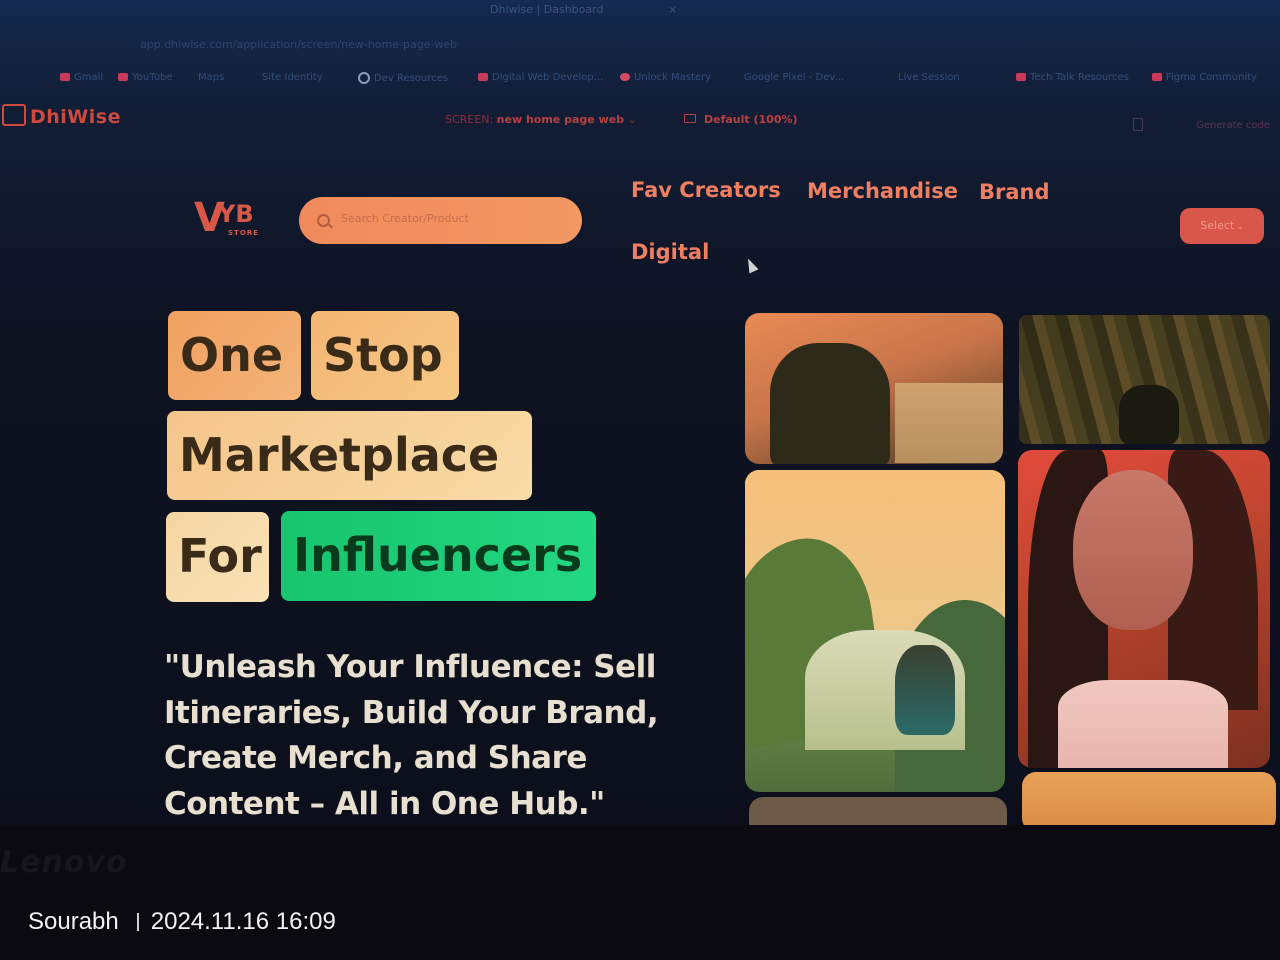 The image size is (1280, 960). I want to click on search-icon, so click(323, 220).